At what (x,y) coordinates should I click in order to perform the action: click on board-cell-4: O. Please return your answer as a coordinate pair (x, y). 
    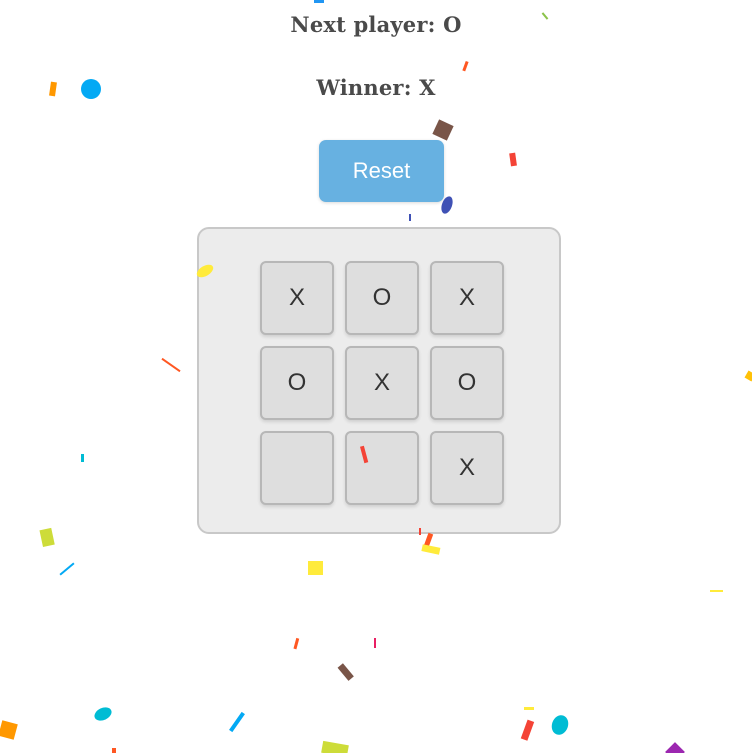
    Looking at the image, I should click on (297, 383).